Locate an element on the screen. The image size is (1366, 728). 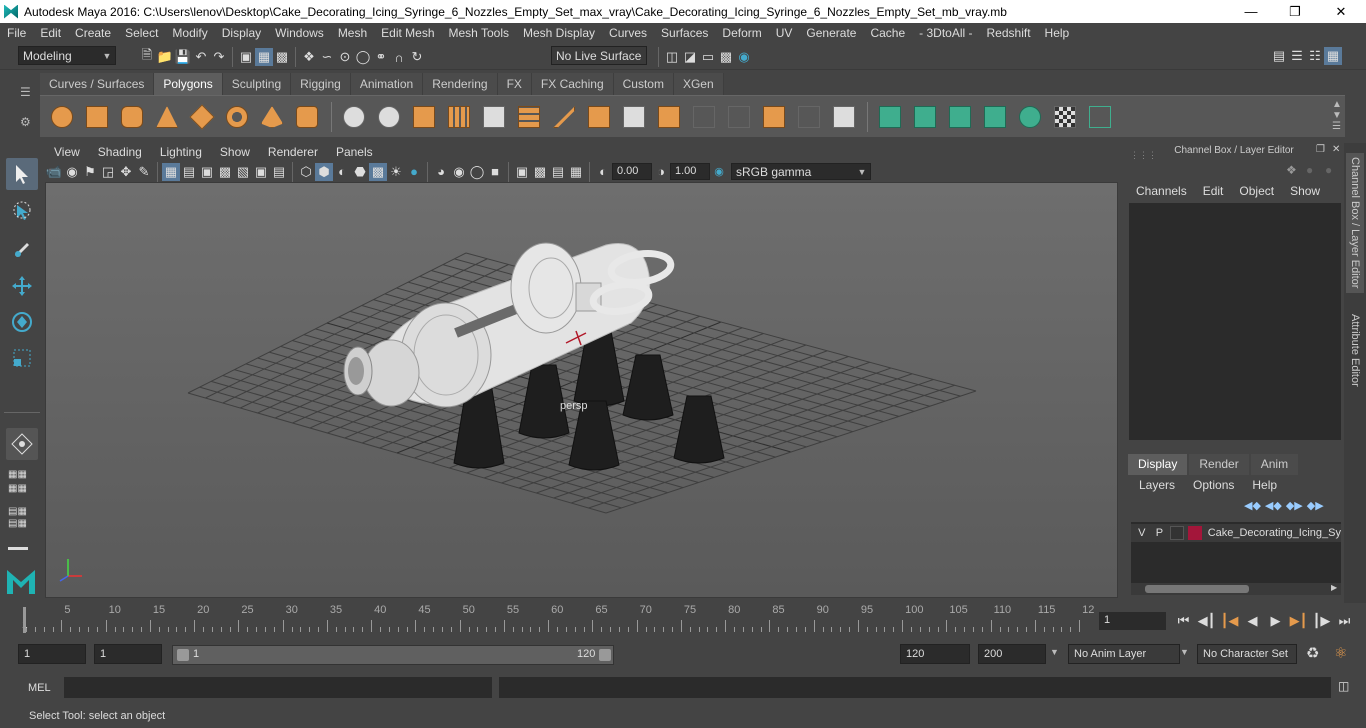
motion-blur-icon: ◉ is located at coordinates (459, 172).